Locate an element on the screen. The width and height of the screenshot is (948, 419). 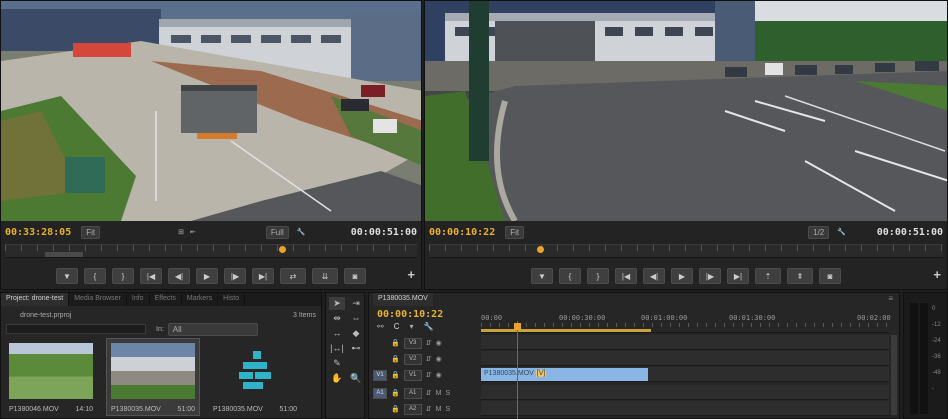
track-name: V2 is located at coordinates (412, 359).